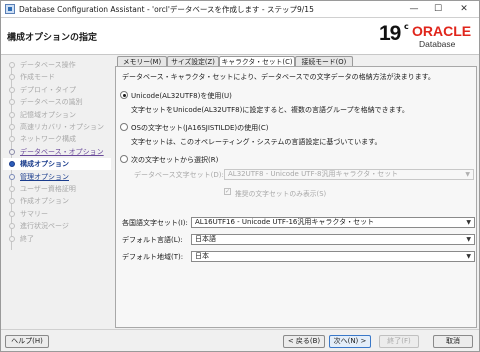 This screenshot has height=352, width=480. Describe the element at coordinates (205, 239) in the screenshot. I see `select-value: 日本語` at that location.